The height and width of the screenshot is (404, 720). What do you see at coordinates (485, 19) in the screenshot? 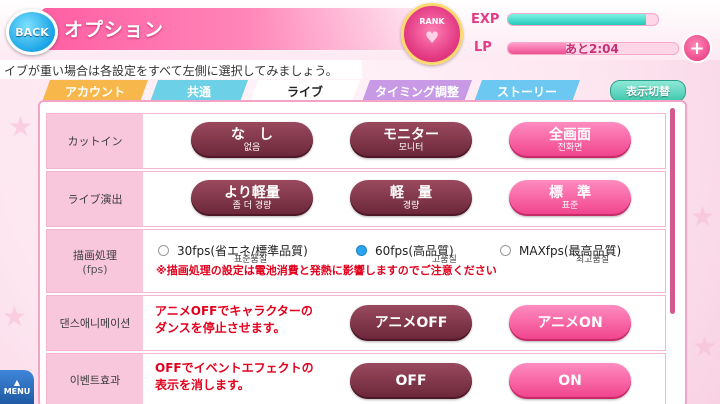
I see `exp-label: EXP` at bounding box center [485, 19].